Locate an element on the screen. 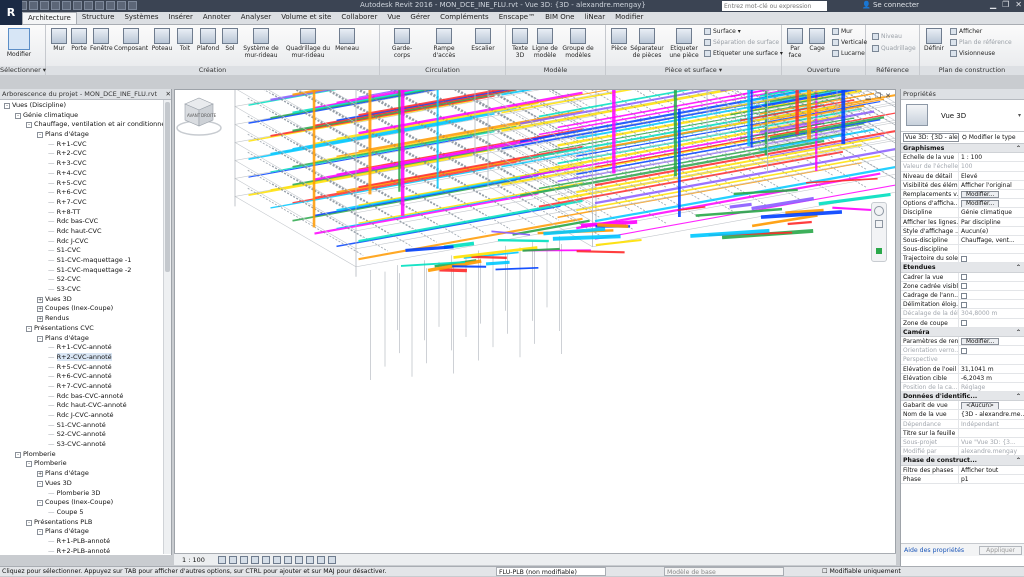 This screenshot has width=1024, height=577. property-section: Caméra⌃ is located at coordinates (962, 332).